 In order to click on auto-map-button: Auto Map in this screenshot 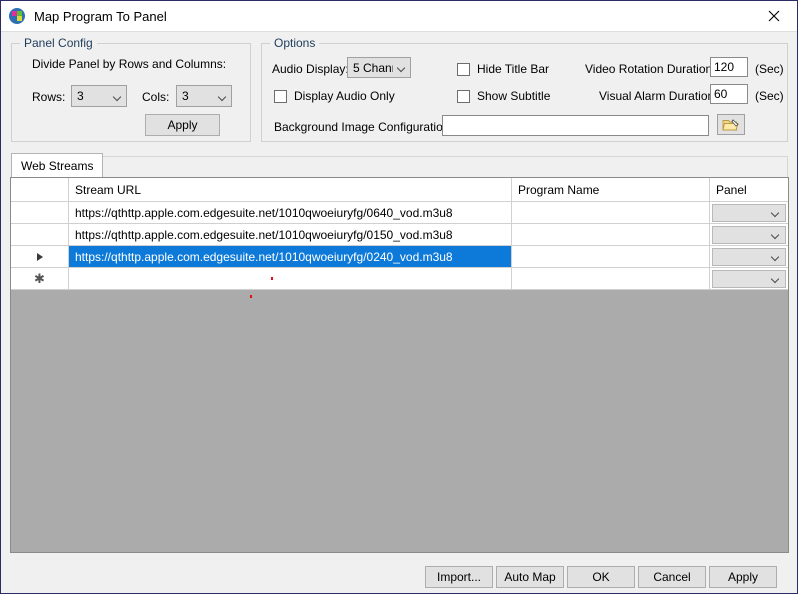, I will do `click(530, 577)`.